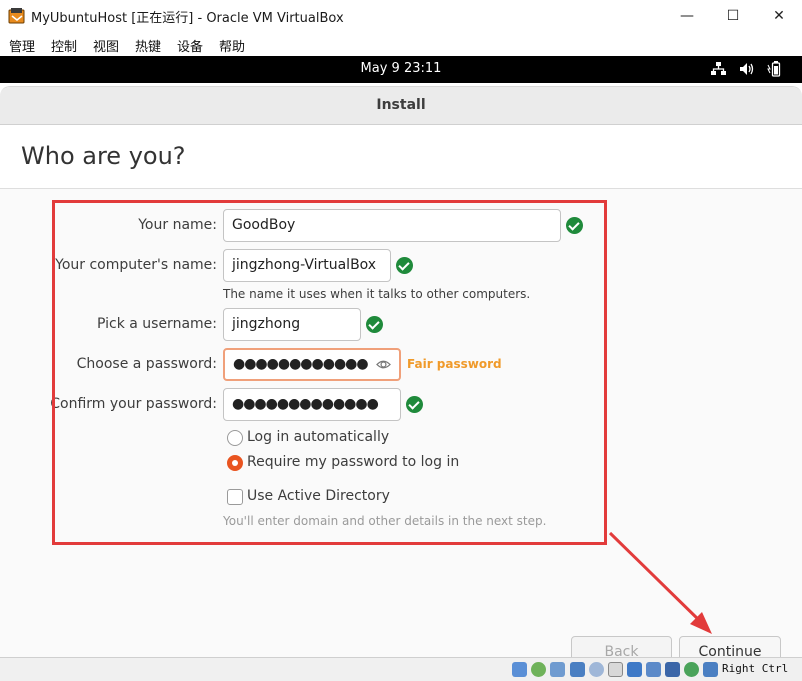 The width and height of the screenshot is (802, 681). I want to click on mouse-icon, so click(691, 669).